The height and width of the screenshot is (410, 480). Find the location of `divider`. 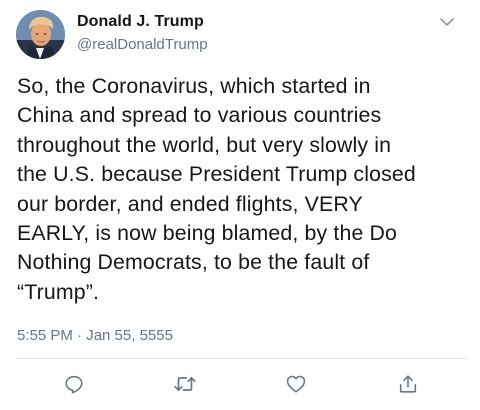

divider is located at coordinates (241, 358).